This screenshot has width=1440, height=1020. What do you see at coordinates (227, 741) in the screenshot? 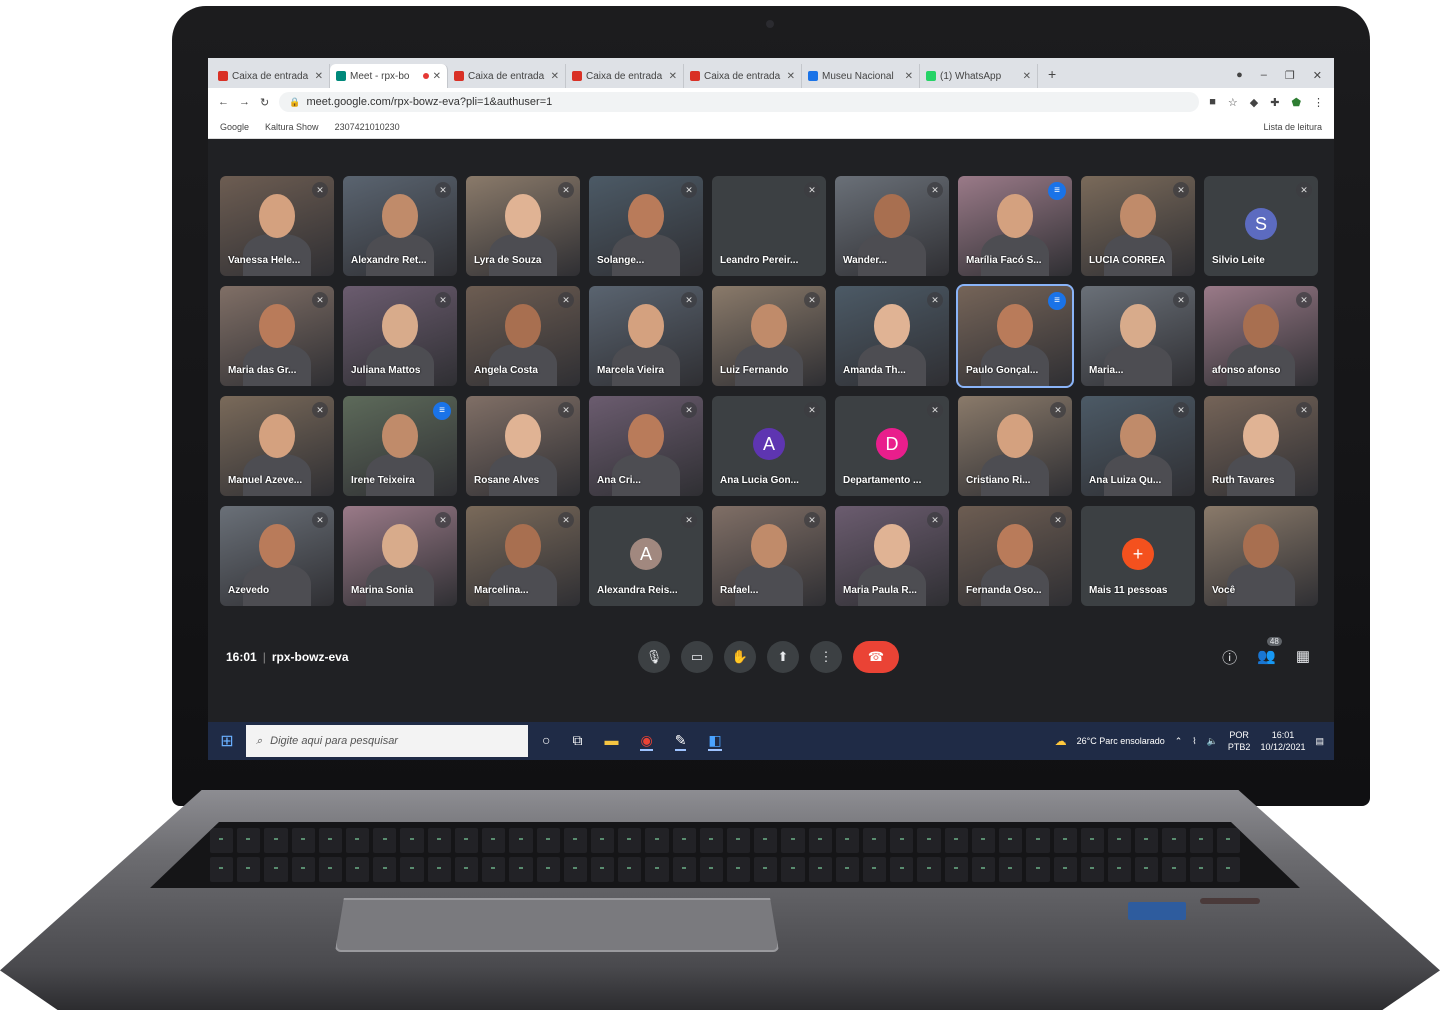
I see `windows-start-icon: ⊞` at bounding box center [227, 741].